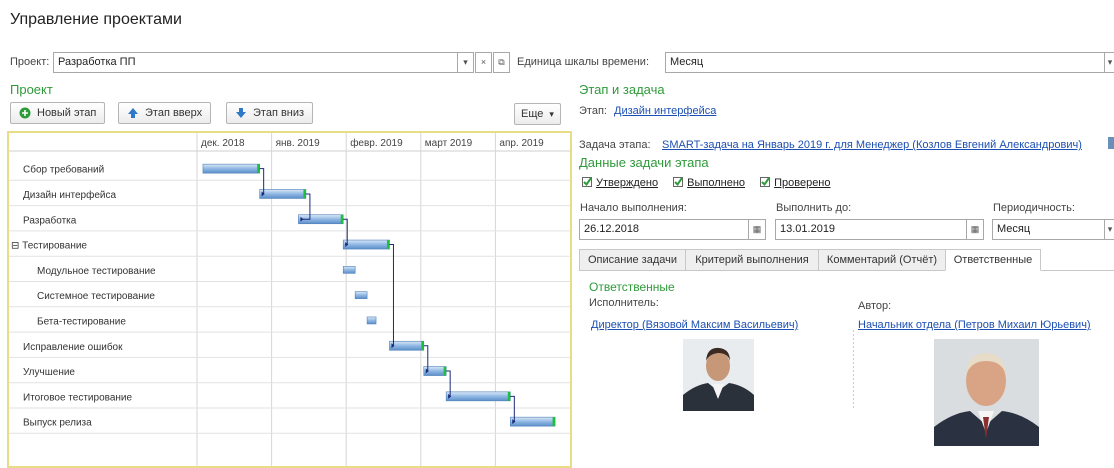 Image resolution: width=1114 pixels, height=468 pixels. What do you see at coordinates (632, 287) in the screenshot?
I see `responsible-title: Ответственные` at bounding box center [632, 287].